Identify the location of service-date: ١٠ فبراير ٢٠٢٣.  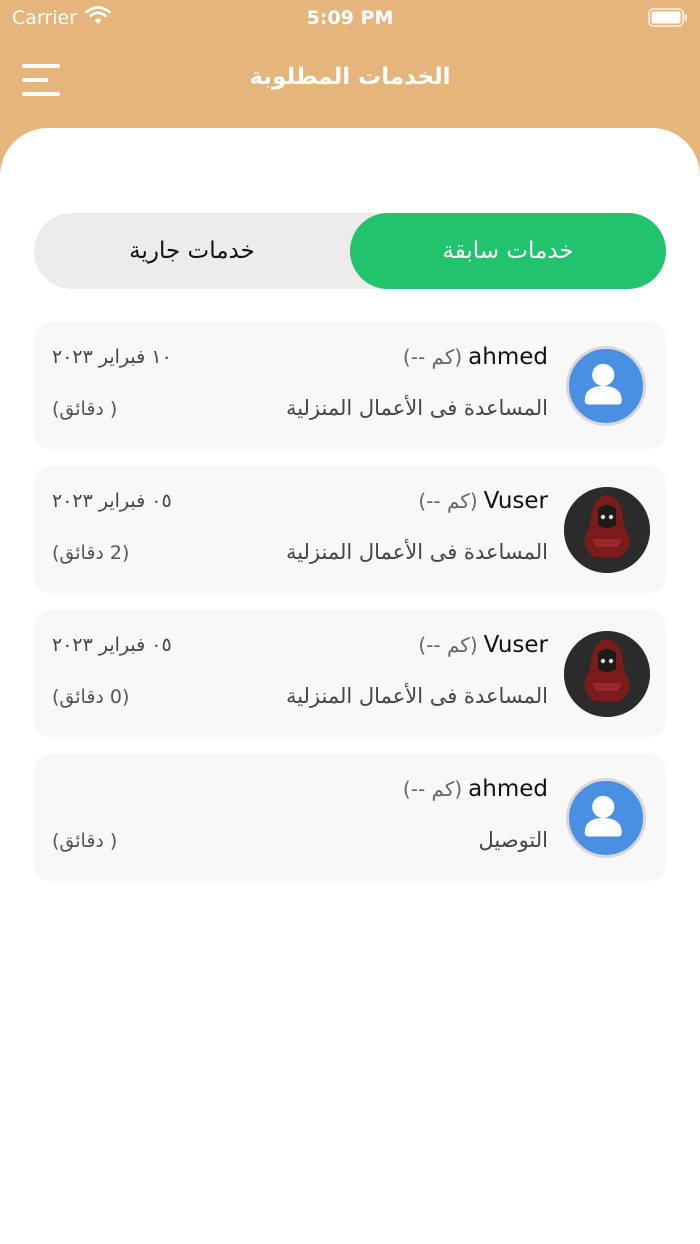
(112, 357).